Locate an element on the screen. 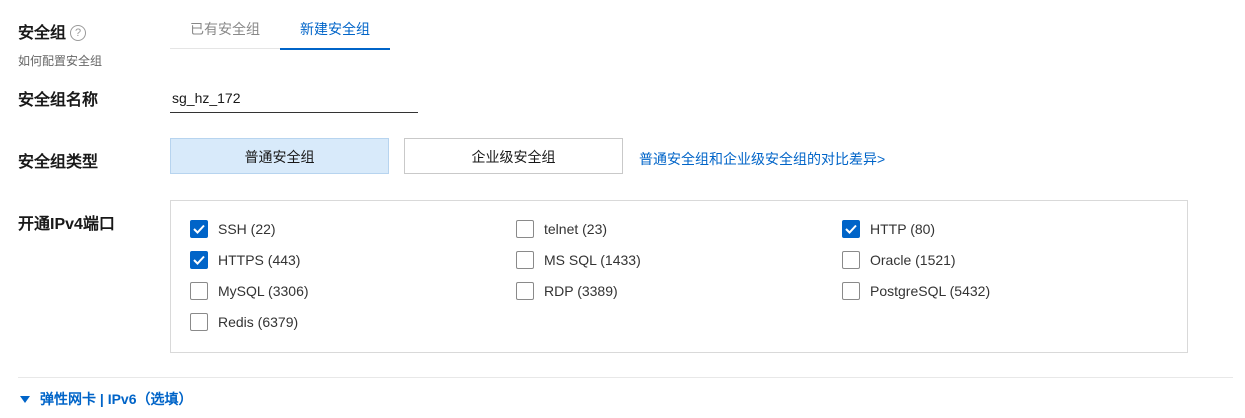 This screenshot has width=1245, height=418. expander-label: 弹性网卡 | IPv6（选填） is located at coordinates (116, 399).